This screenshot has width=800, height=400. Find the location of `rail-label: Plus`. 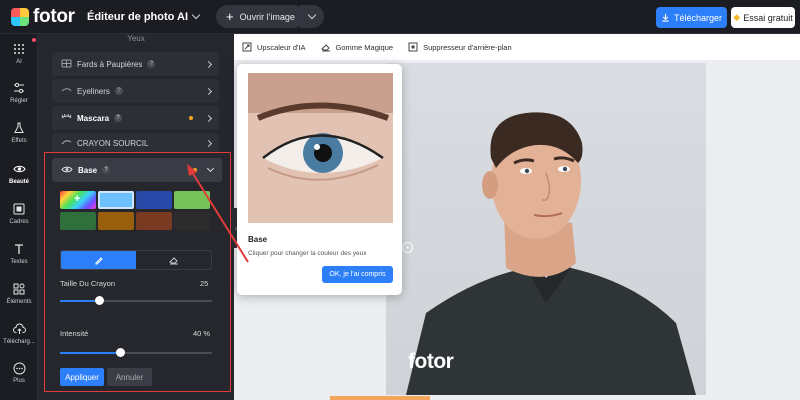

rail-label: Plus is located at coordinates (19, 381).